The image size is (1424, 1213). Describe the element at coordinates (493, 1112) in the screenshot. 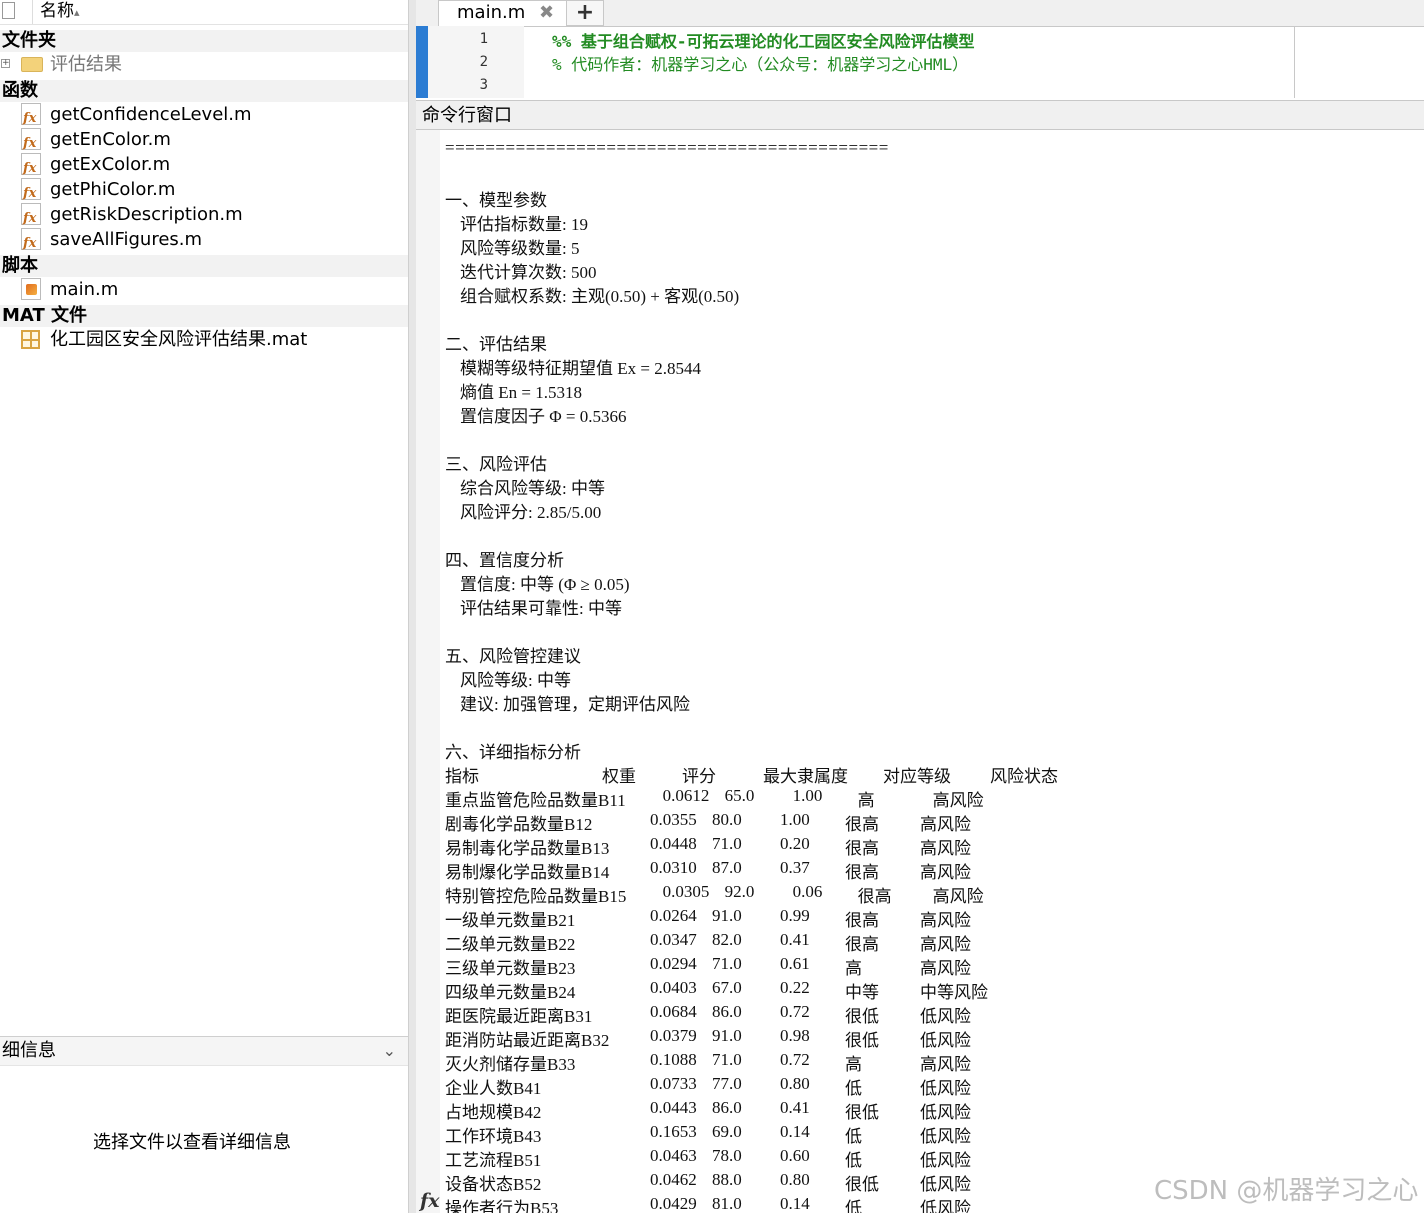

I see `table-cell-indicator: 占地规模B42` at that location.